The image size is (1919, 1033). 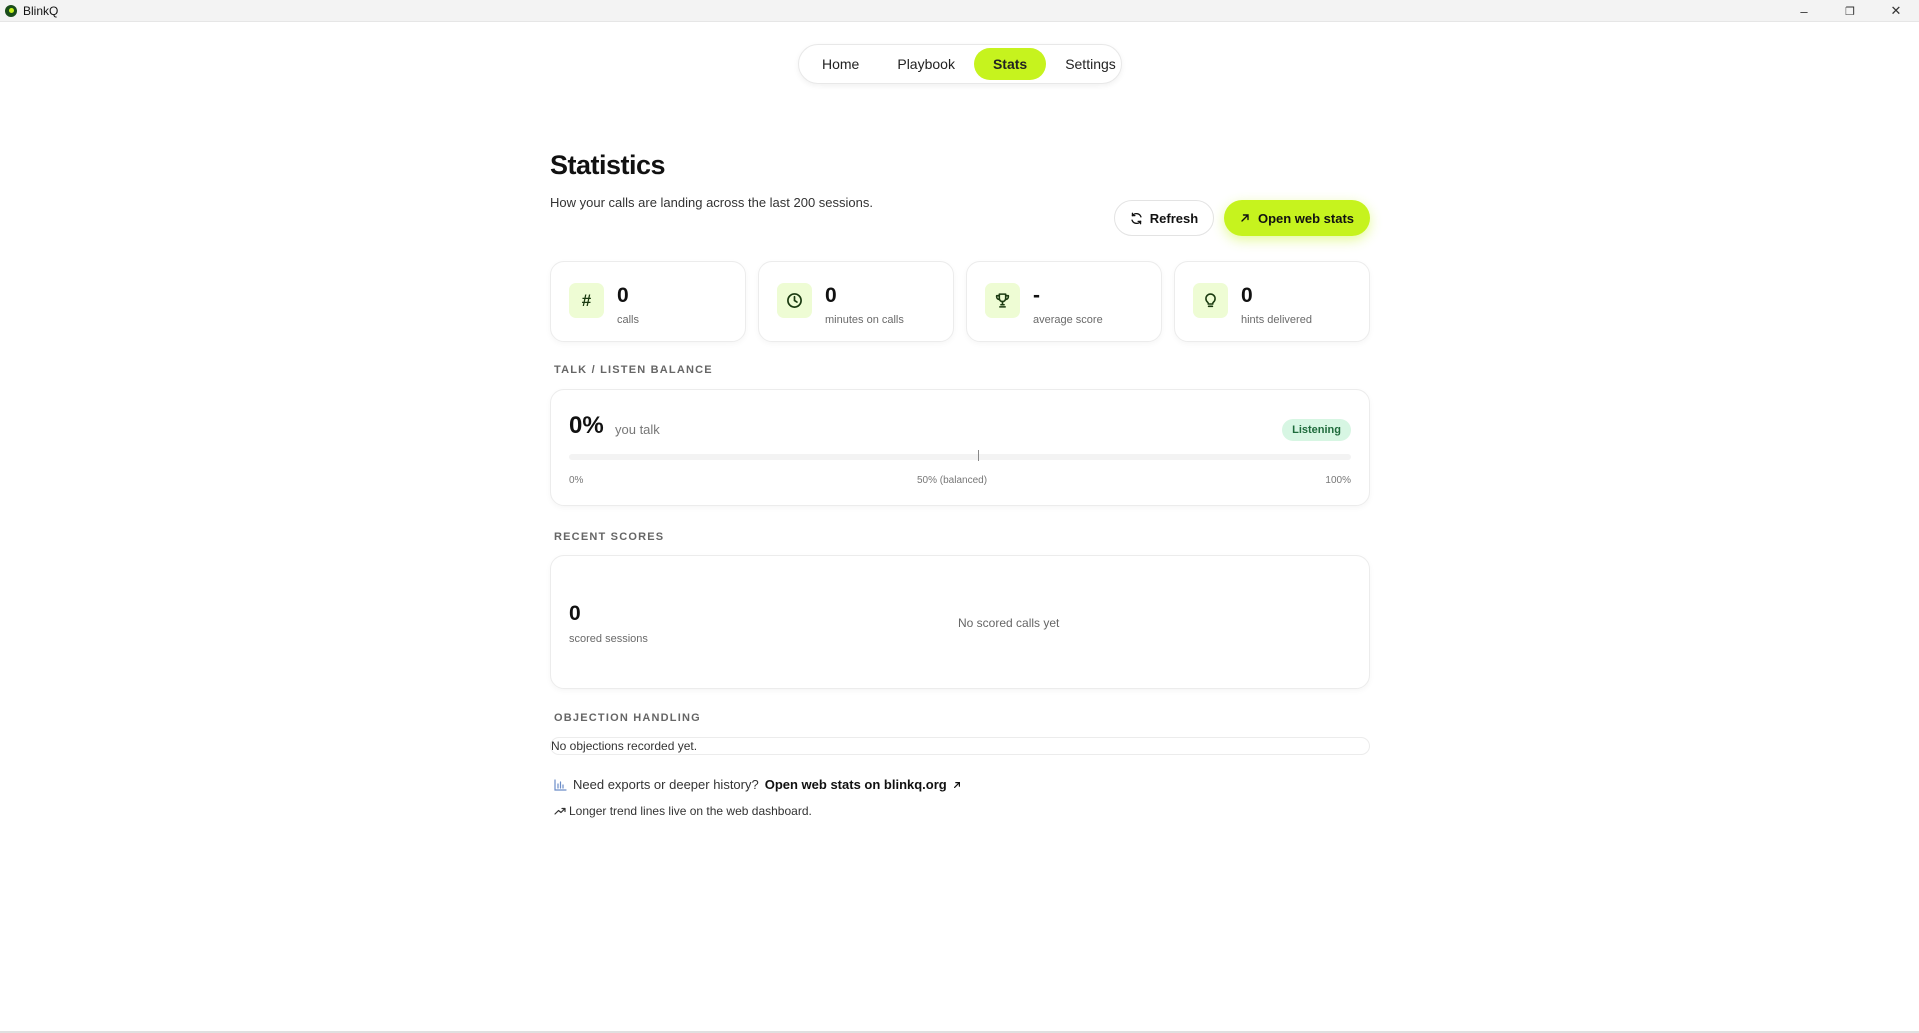 What do you see at coordinates (1245, 218) in the screenshot?
I see `arrow-up-right-icon` at bounding box center [1245, 218].